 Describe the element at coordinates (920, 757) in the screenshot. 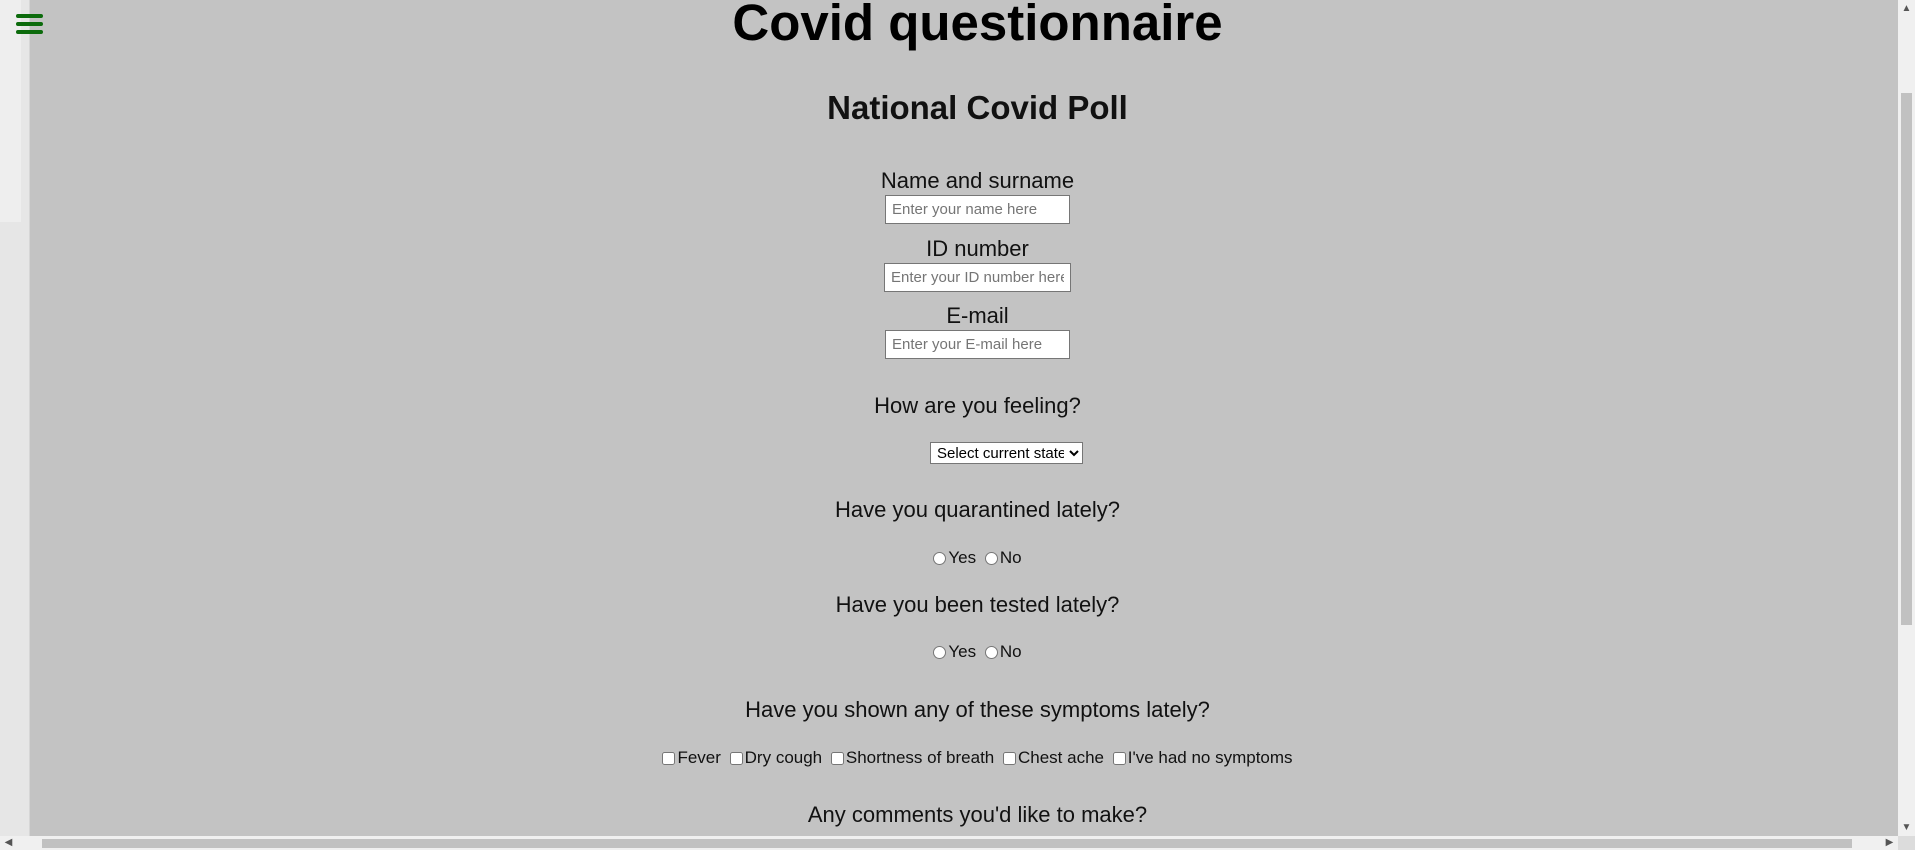

I see `symptom-shortness-of-breath-label: Shortness of breath` at that location.